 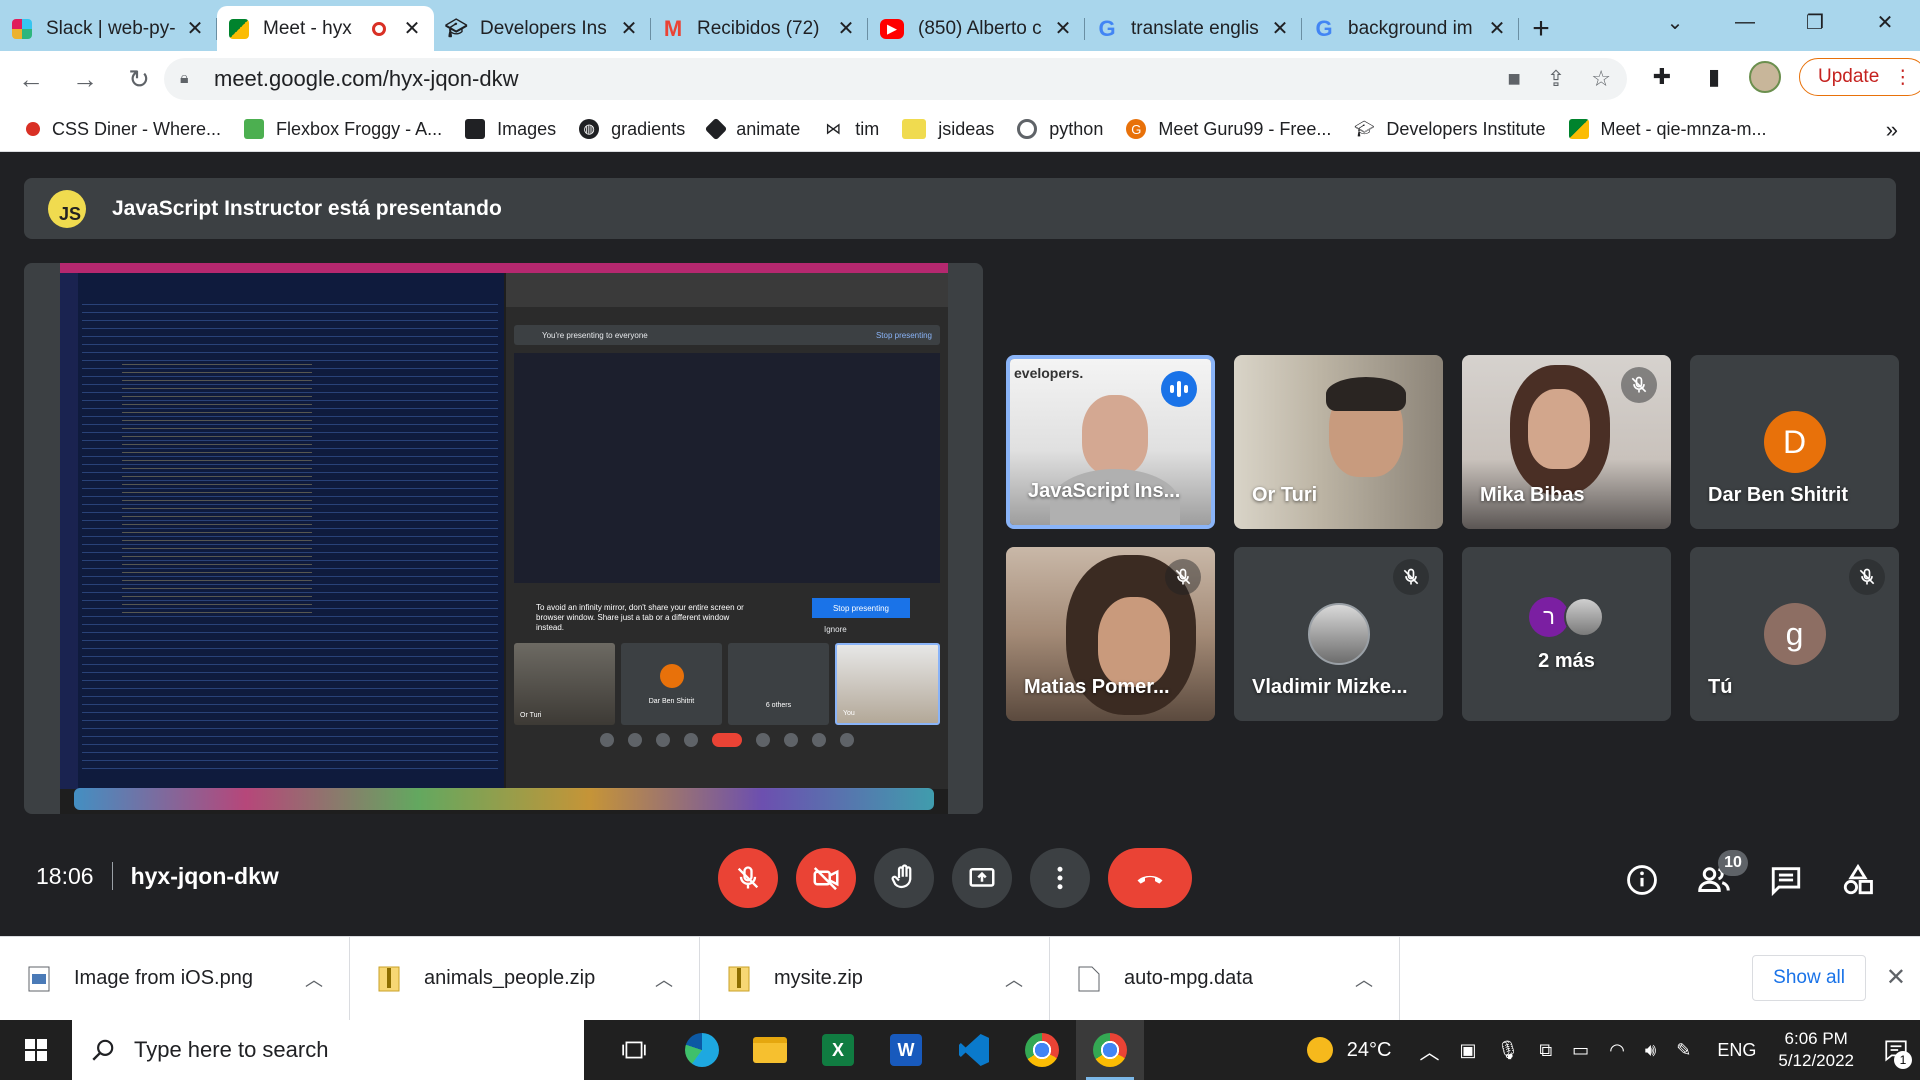 What do you see at coordinates (175, 978) in the screenshot?
I see `download-item: Image from iOS.png ︿` at bounding box center [175, 978].